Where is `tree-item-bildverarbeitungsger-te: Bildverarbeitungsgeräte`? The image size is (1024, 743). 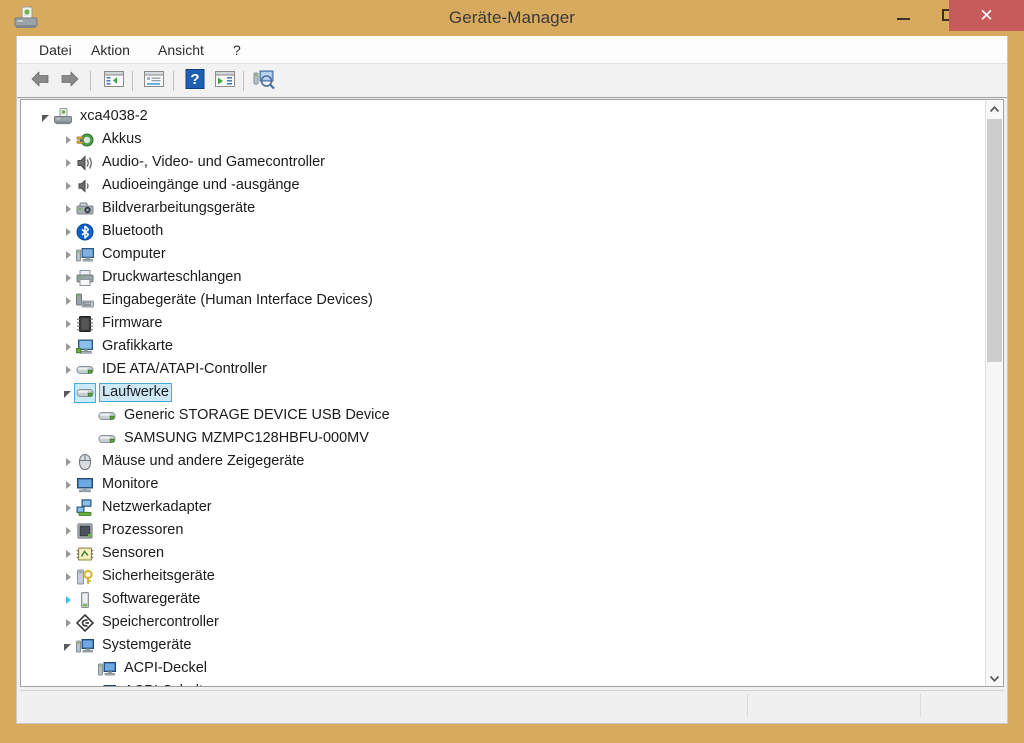
tree-item-bildverarbeitungsger-te: Bildverarbeitungsgeräte is located at coordinates (501, 208).